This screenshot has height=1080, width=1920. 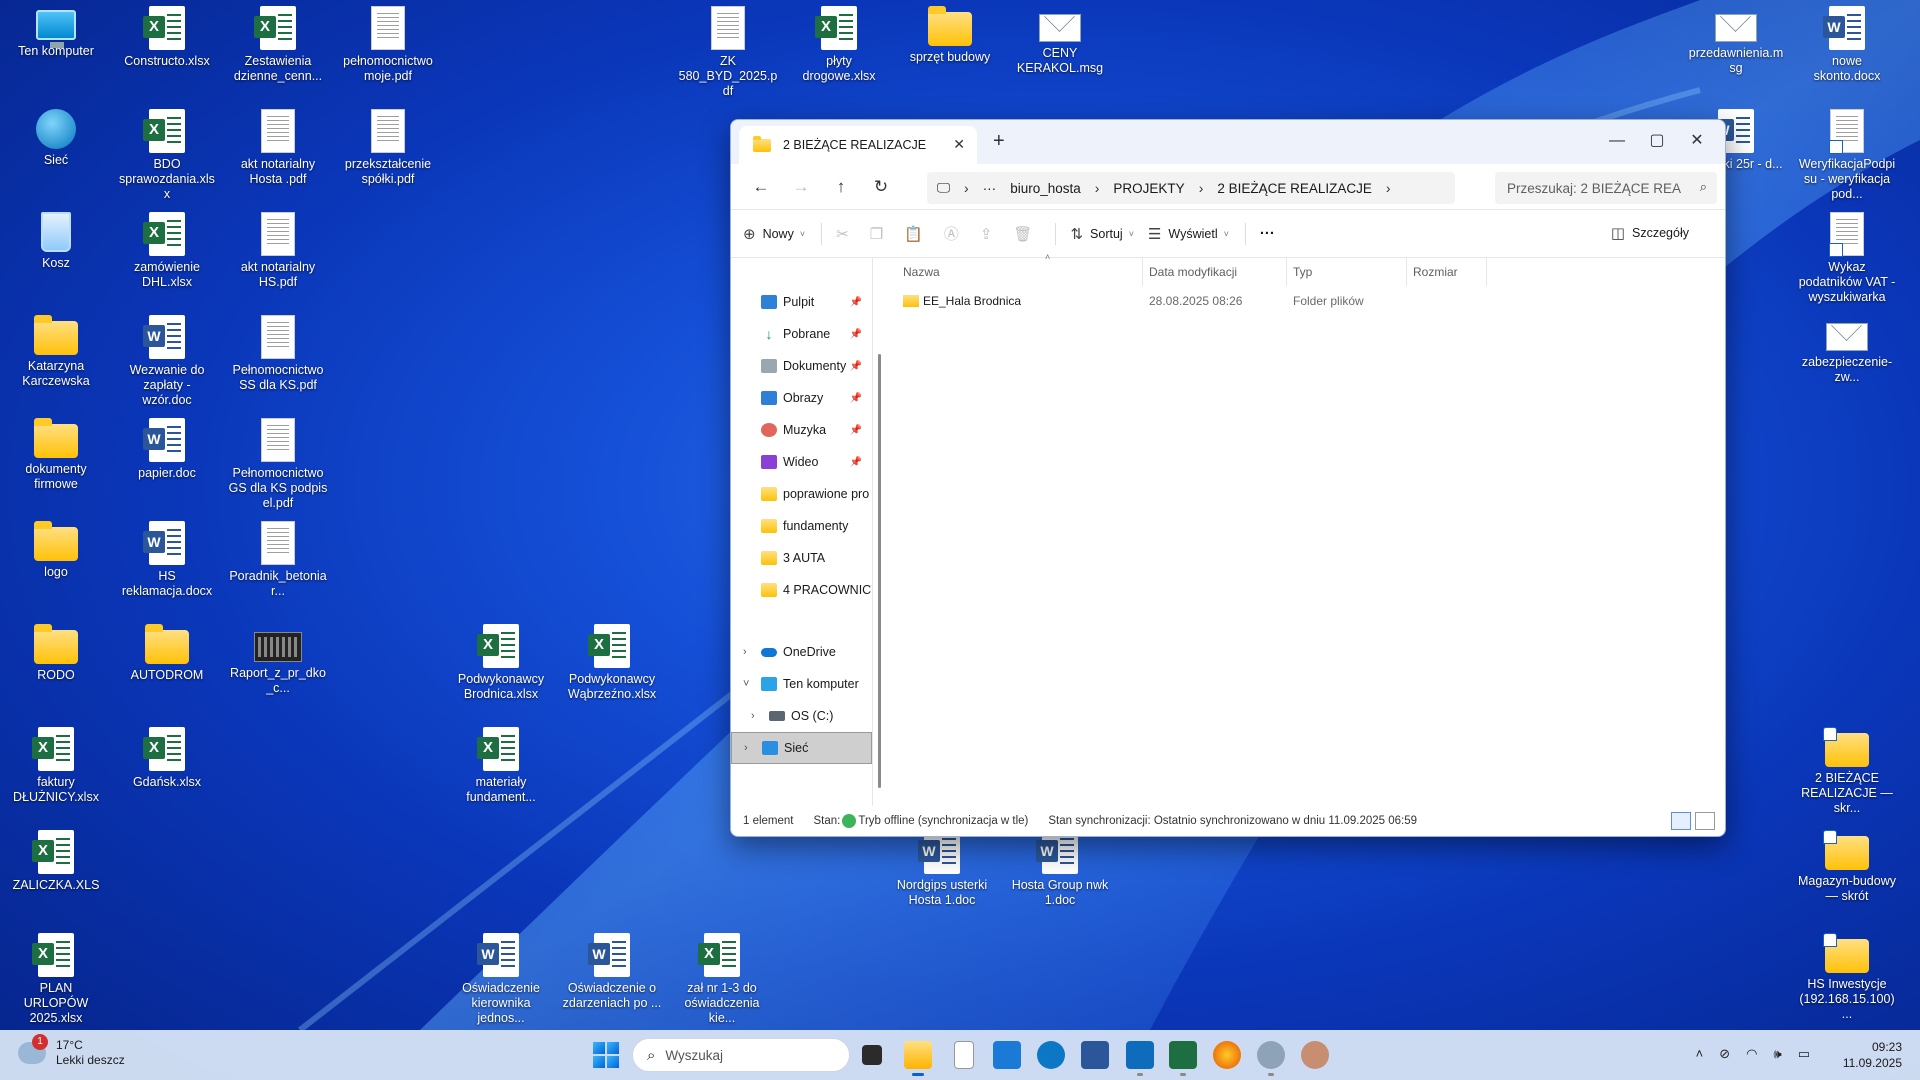 I want to click on maximize-button: ▢, so click(x=1657, y=141).